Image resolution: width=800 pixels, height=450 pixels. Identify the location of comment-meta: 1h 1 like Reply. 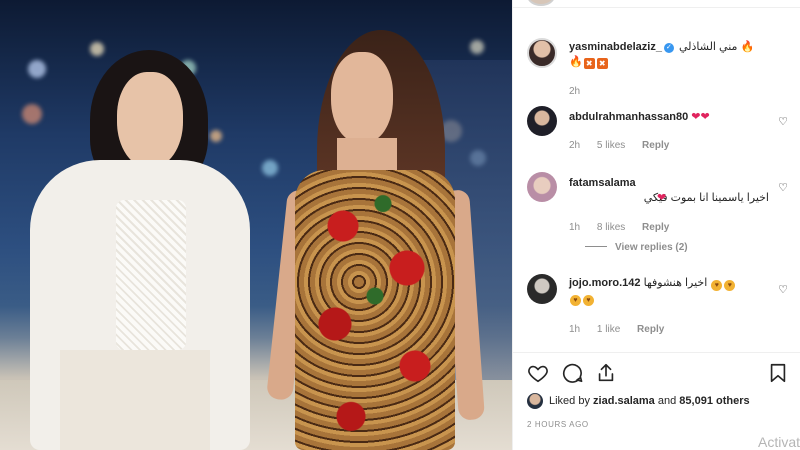
(623, 329).